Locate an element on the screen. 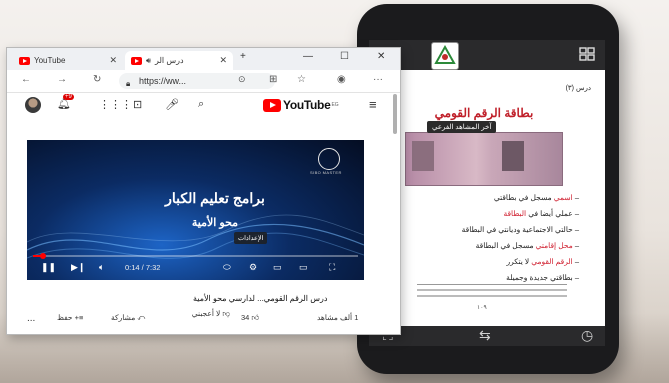  lesson-label: درس (٣) is located at coordinates (578, 88).